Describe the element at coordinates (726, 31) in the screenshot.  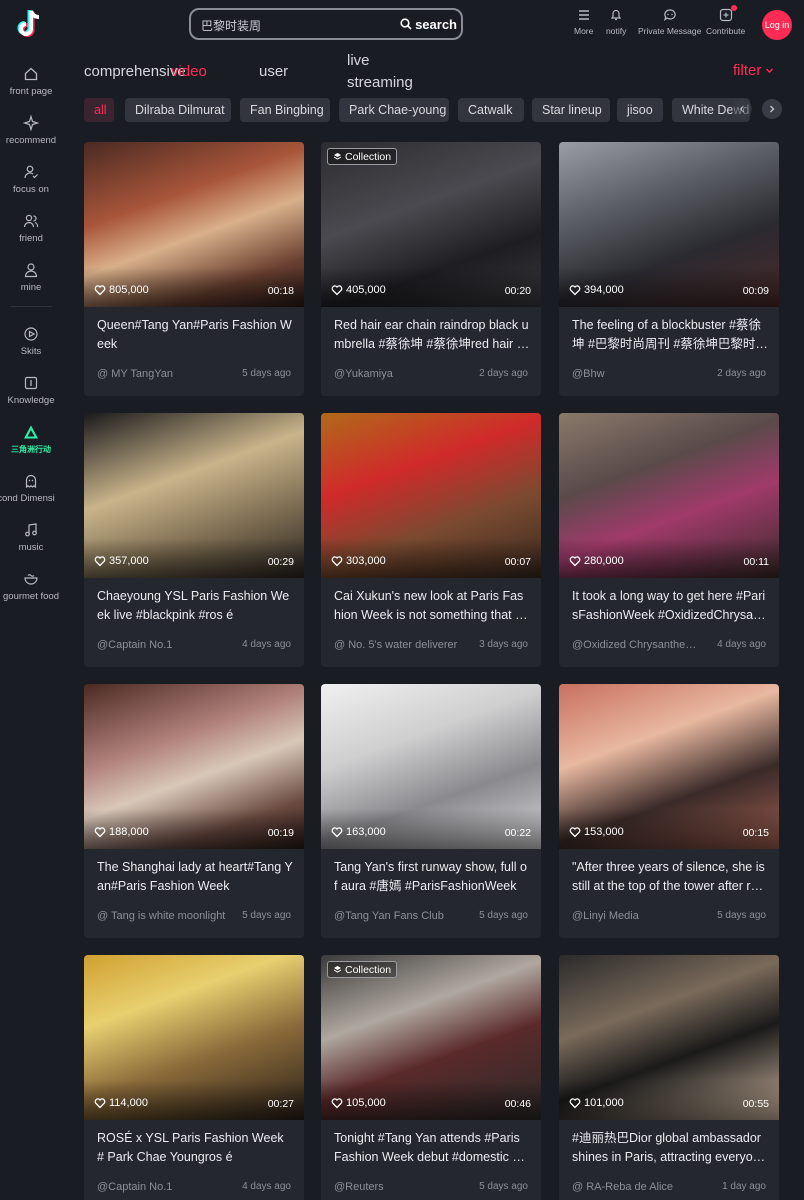
I see `contribute-label: Contribute` at that location.